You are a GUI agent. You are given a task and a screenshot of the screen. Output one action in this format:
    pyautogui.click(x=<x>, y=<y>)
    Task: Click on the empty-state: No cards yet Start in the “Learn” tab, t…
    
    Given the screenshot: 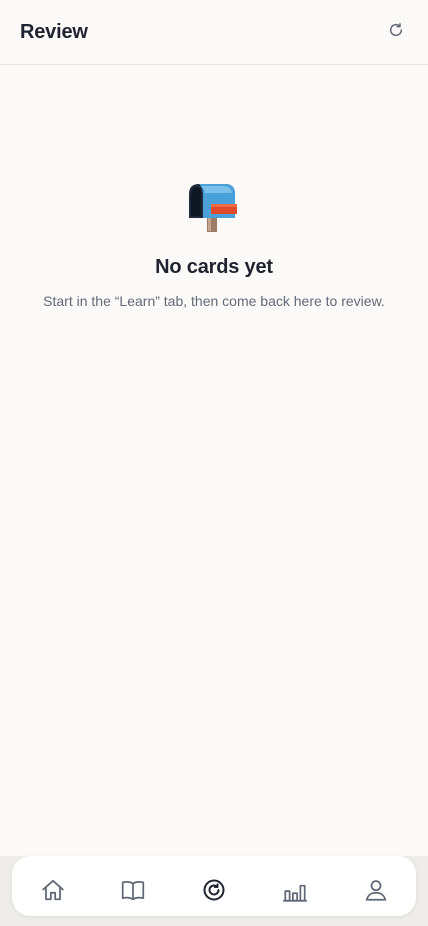 What is the action you would take?
    pyautogui.click(x=214, y=244)
    